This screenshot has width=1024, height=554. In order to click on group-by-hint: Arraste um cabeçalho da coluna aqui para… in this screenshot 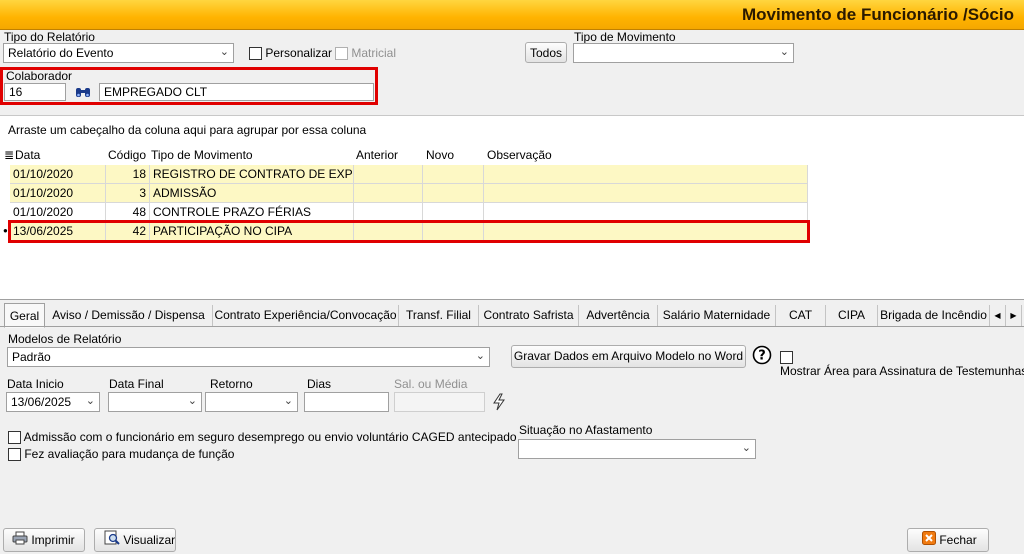, I will do `click(187, 130)`.